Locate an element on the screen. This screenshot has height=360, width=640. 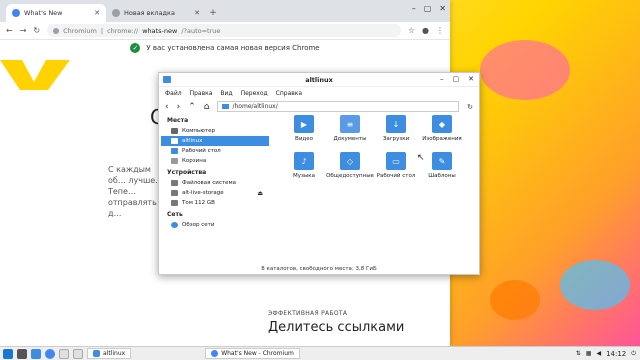
public-folder-icon: ◇ is located at coordinates (350, 161).